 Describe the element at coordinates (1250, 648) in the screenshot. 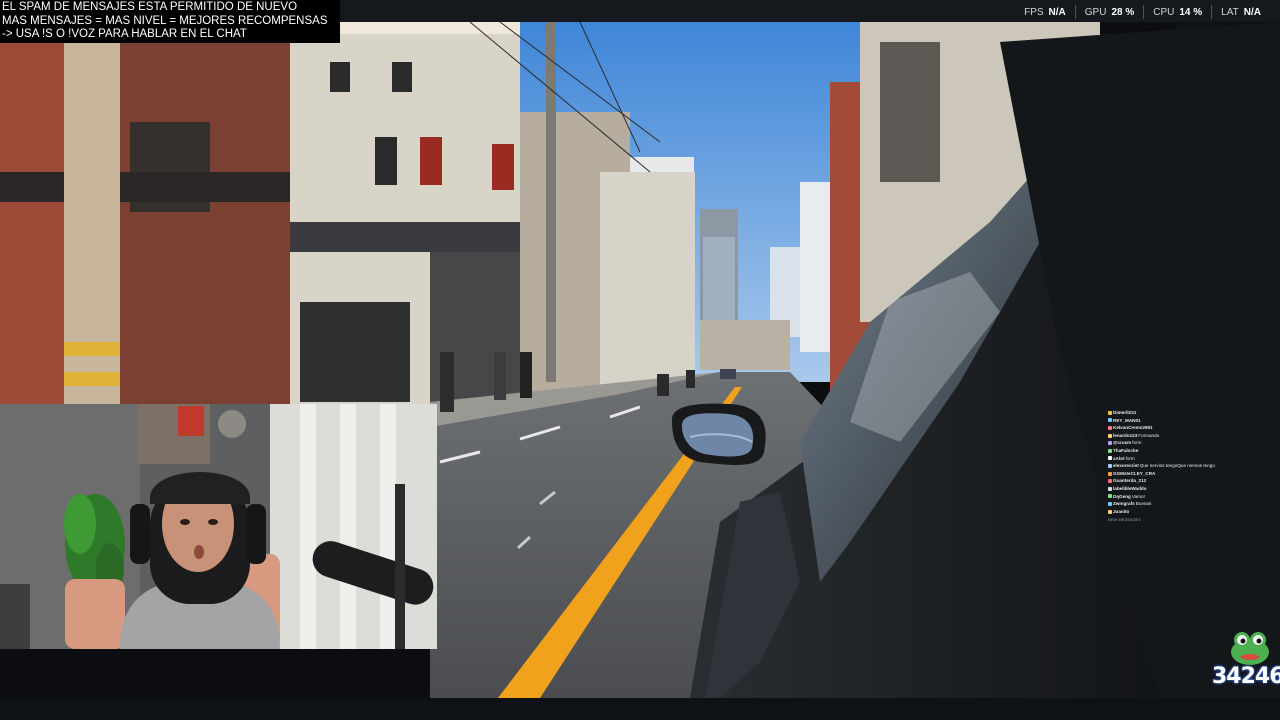

I see `pepe-frog-icon` at that location.